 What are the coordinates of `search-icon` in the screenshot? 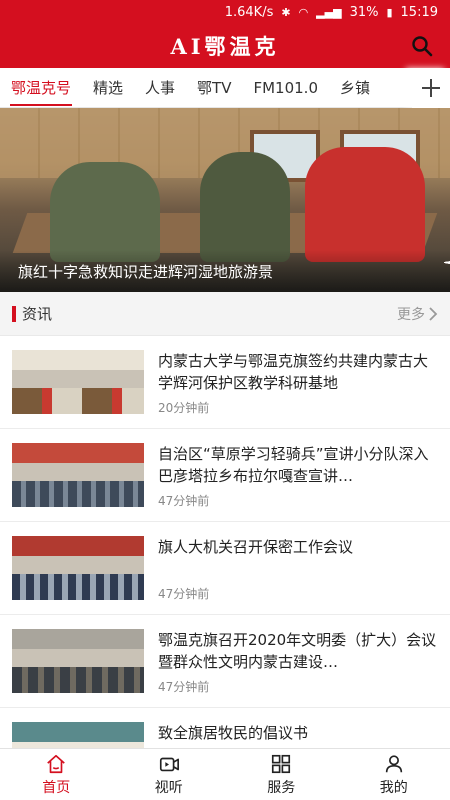 It's located at (422, 46).